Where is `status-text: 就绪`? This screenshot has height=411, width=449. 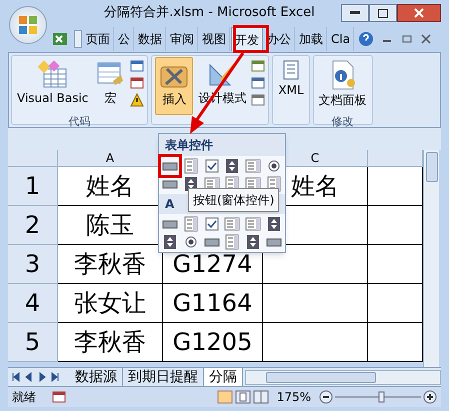 status-text: 就绪 is located at coordinates (24, 397).